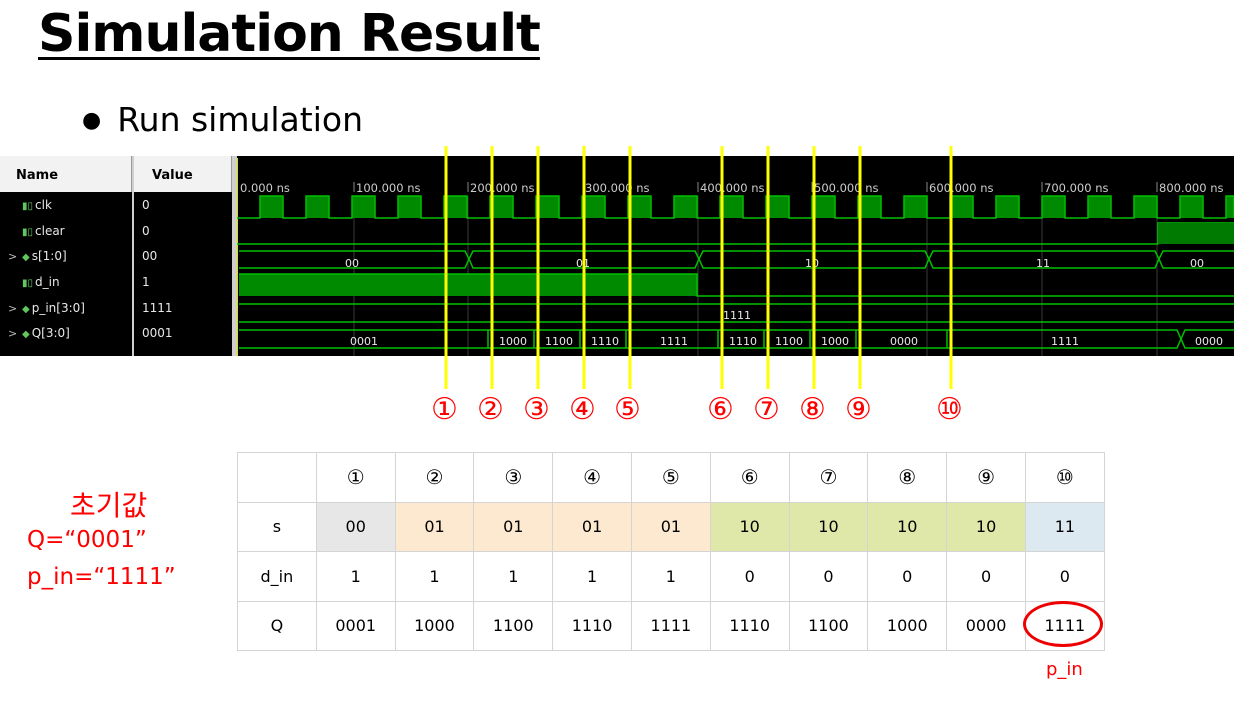 Image resolution: width=1234 pixels, height=709 pixels. Describe the element at coordinates (583, 263) in the screenshot. I see `s-segment-label: 01` at that location.